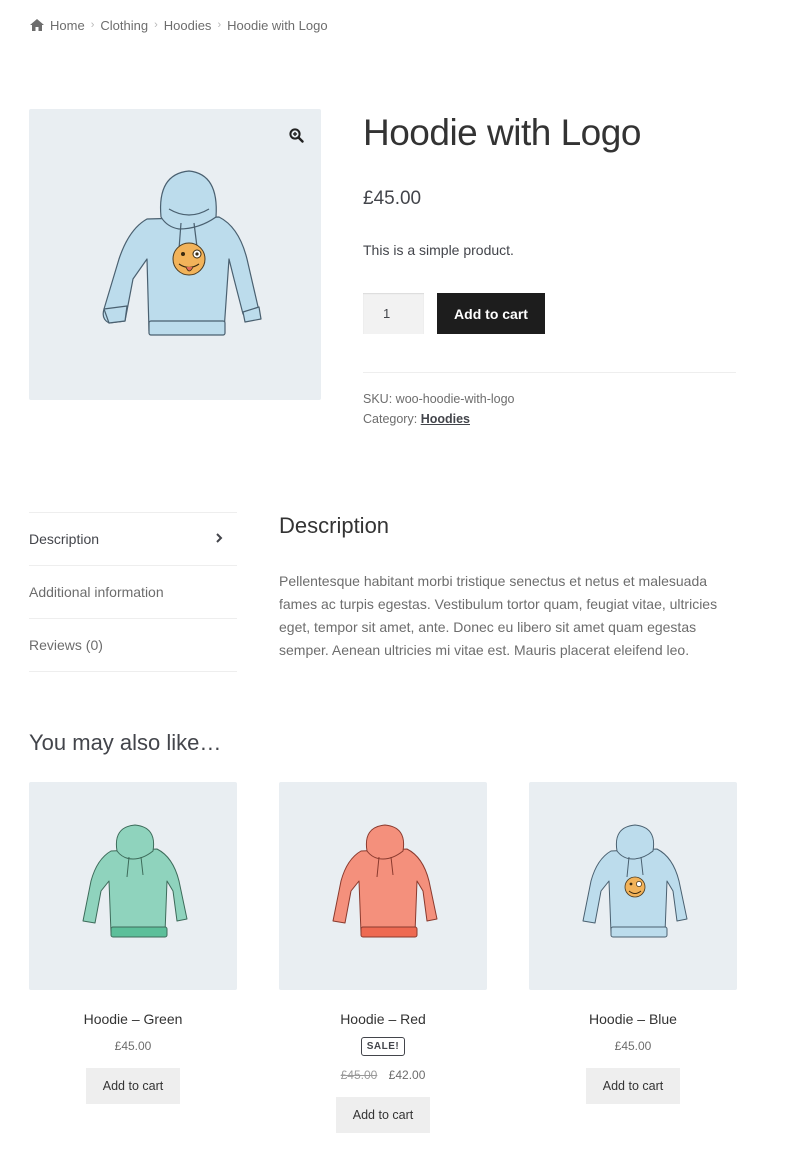 The image size is (791, 1174). Describe the element at coordinates (491, 313) in the screenshot. I see `add-to-cart-button: Add to cart` at that location.